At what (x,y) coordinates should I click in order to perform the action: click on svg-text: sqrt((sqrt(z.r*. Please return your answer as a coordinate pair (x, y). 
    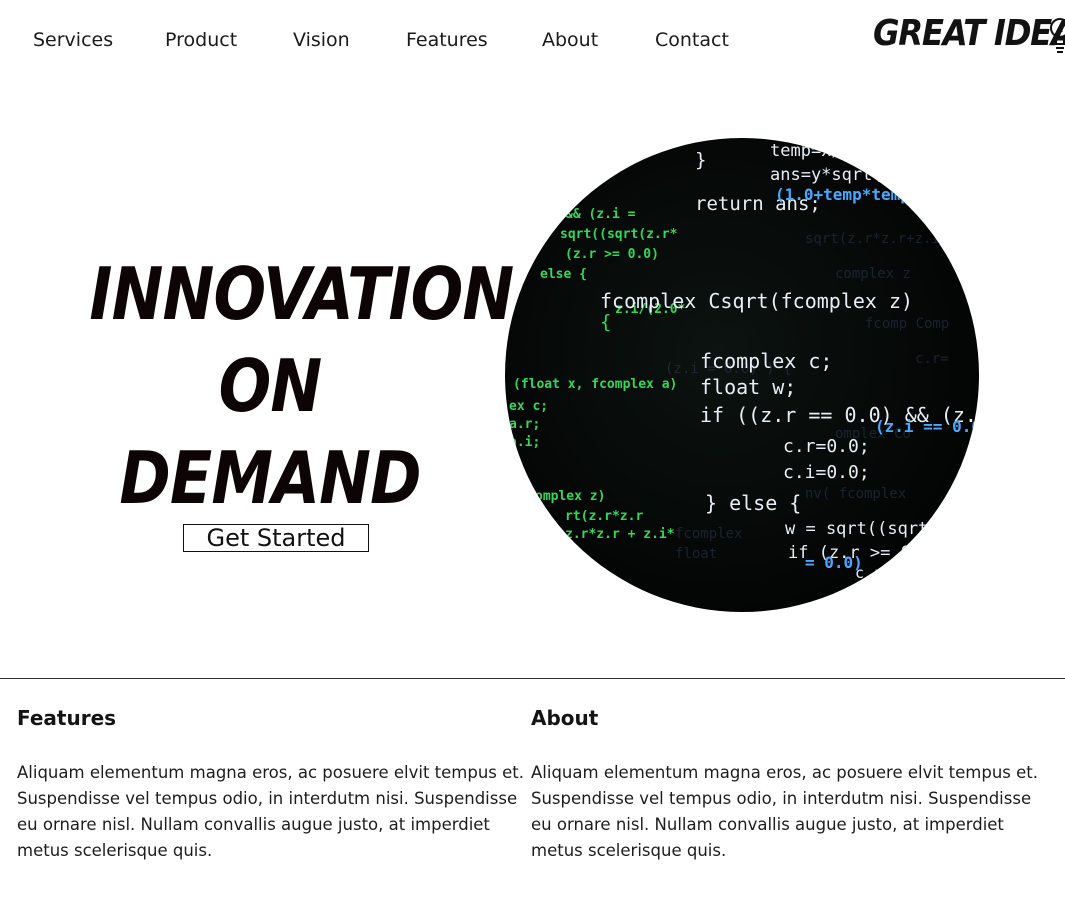
    Looking at the image, I should click on (619, 234).